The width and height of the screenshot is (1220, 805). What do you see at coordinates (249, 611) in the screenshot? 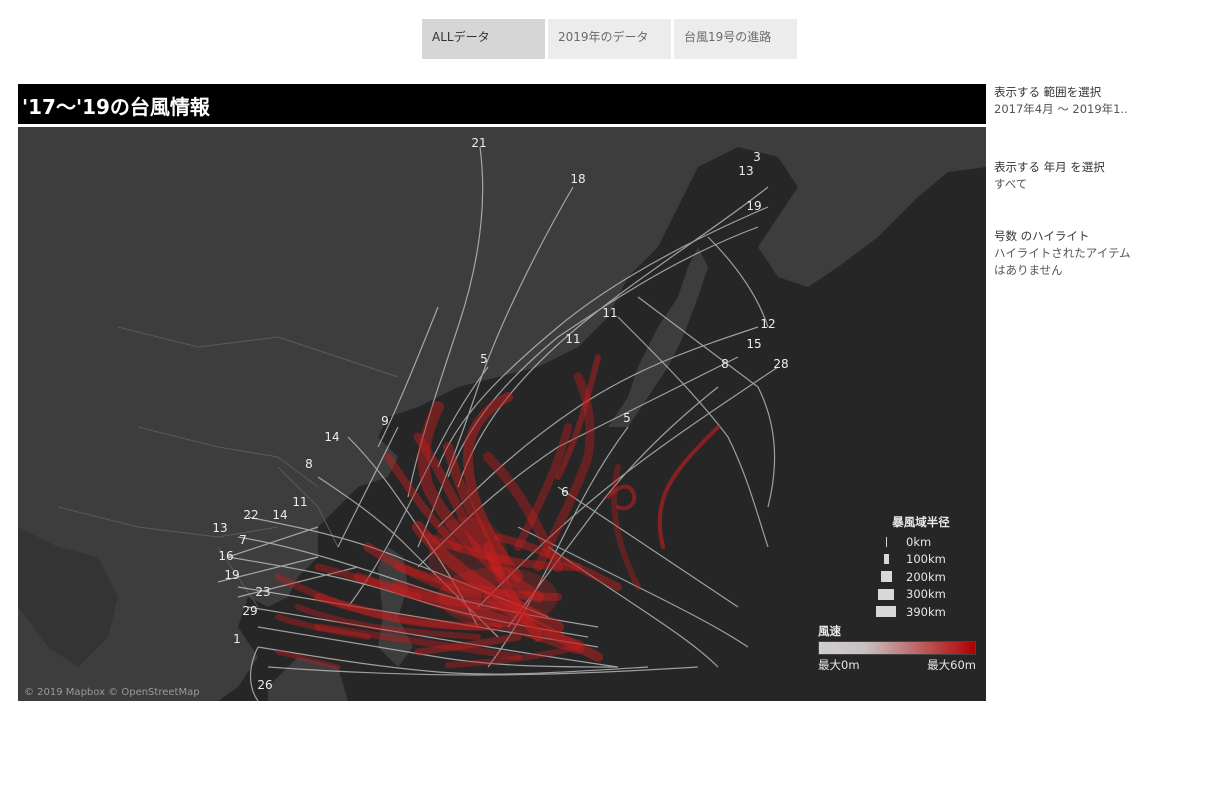
I see `storm-label: 29` at bounding box center [249, 611].